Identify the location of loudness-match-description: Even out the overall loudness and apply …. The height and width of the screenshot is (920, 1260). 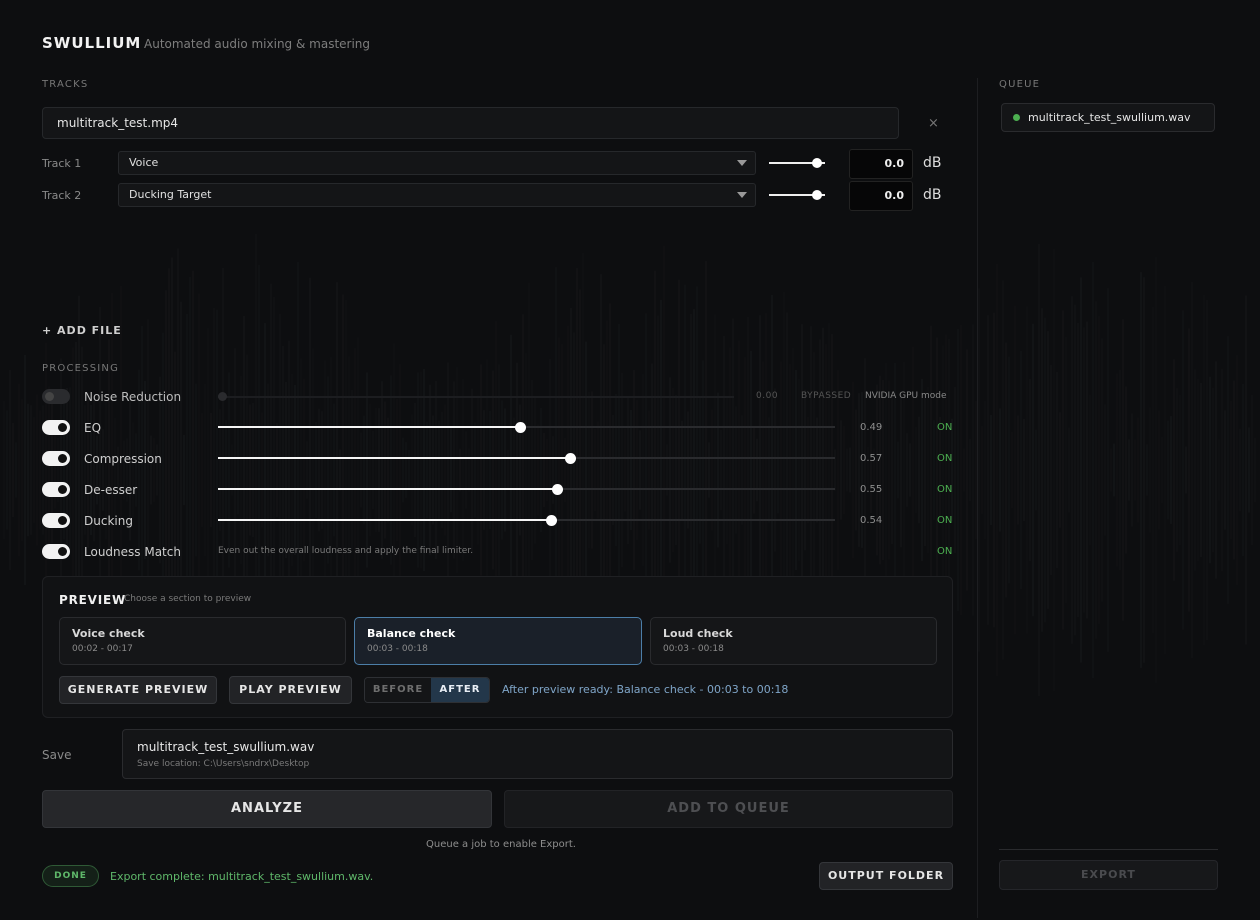
(346, 551).